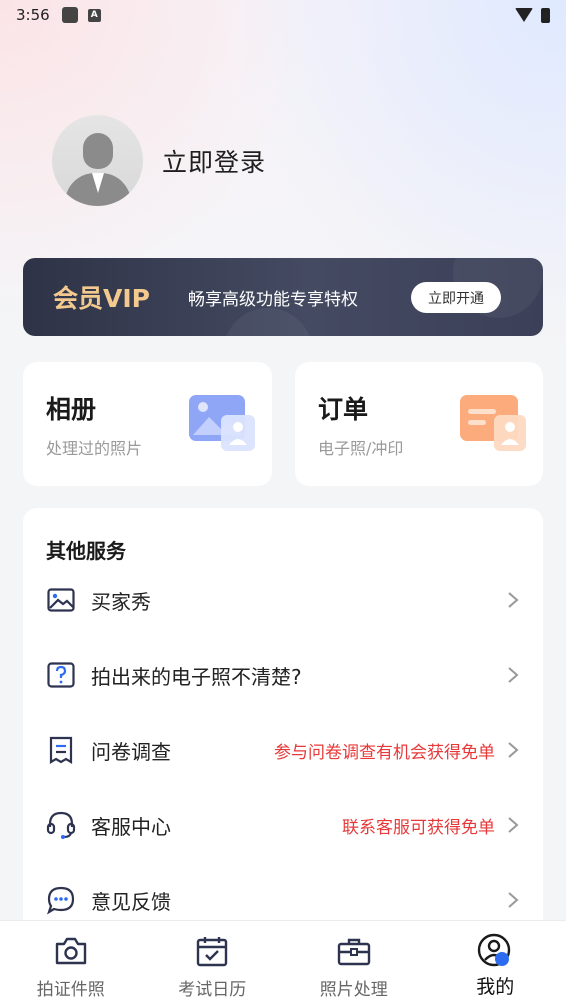 This screenshot has height=1006, width=566. What do you see at coordinates (61, 600) in the screenshot?
I see `image-icon` at bounding box center [61, 600].